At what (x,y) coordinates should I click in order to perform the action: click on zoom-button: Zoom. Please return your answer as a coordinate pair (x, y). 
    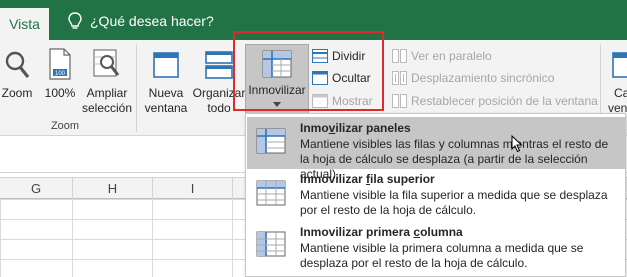
    Looking at the image, I should click on (17, 74).